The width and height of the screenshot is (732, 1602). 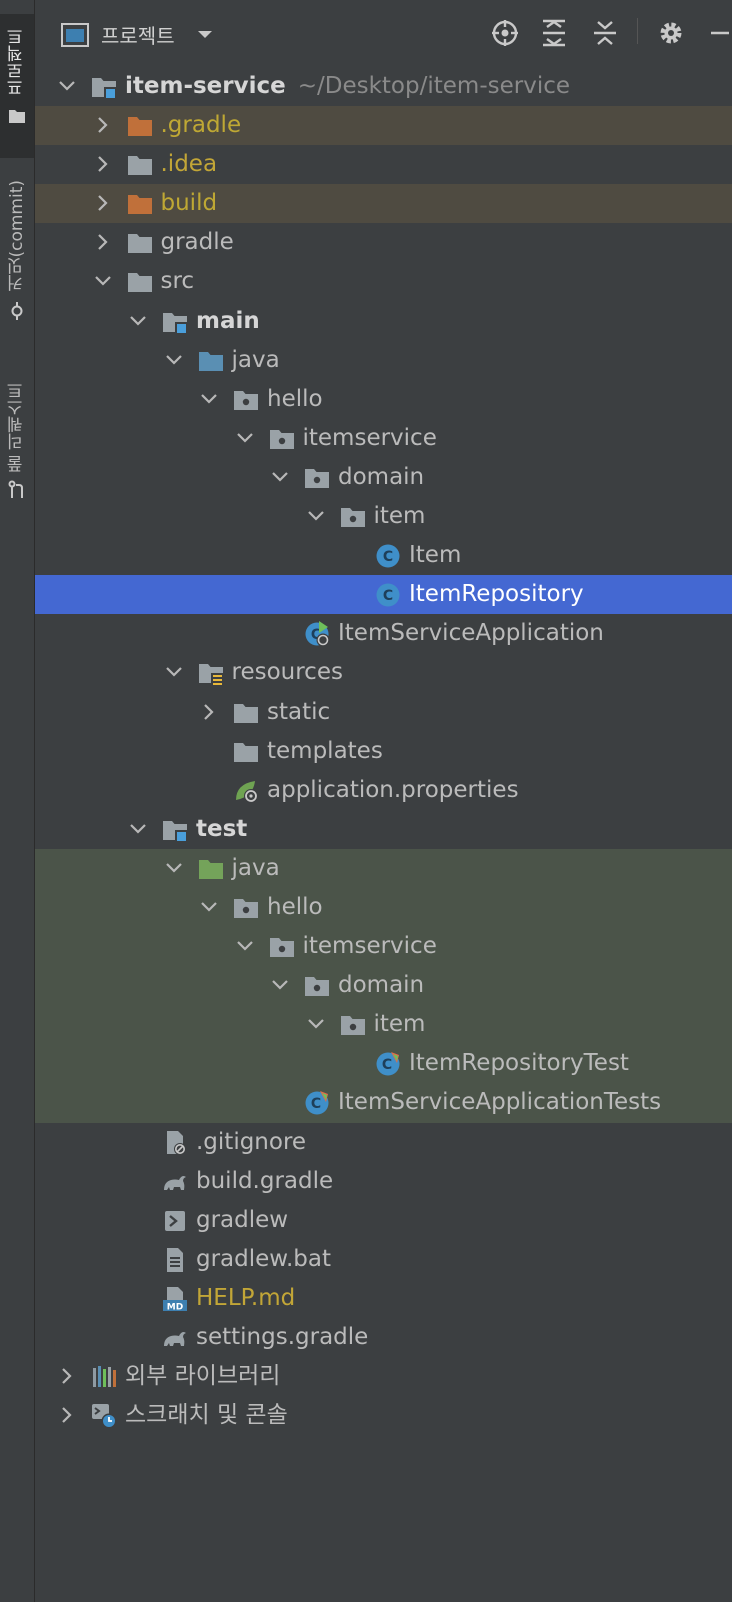 What do you see at coordinates (383, 126) in the screenshot?
I see `tree-node-gradle: .gradle` at bounding box center [383, 126].